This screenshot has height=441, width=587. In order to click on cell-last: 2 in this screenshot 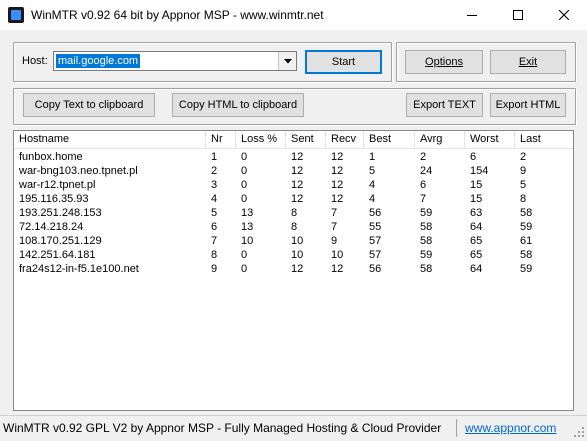, I will do `click(523, 157)`.